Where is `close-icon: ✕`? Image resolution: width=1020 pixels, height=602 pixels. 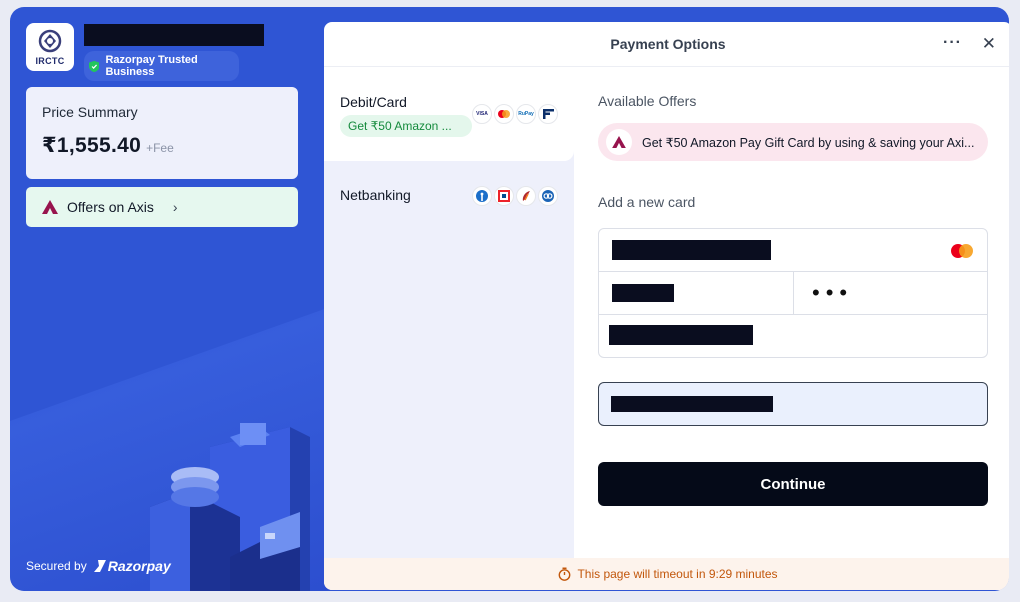
close-icon: ✕ is located at coordinates (989, 44).